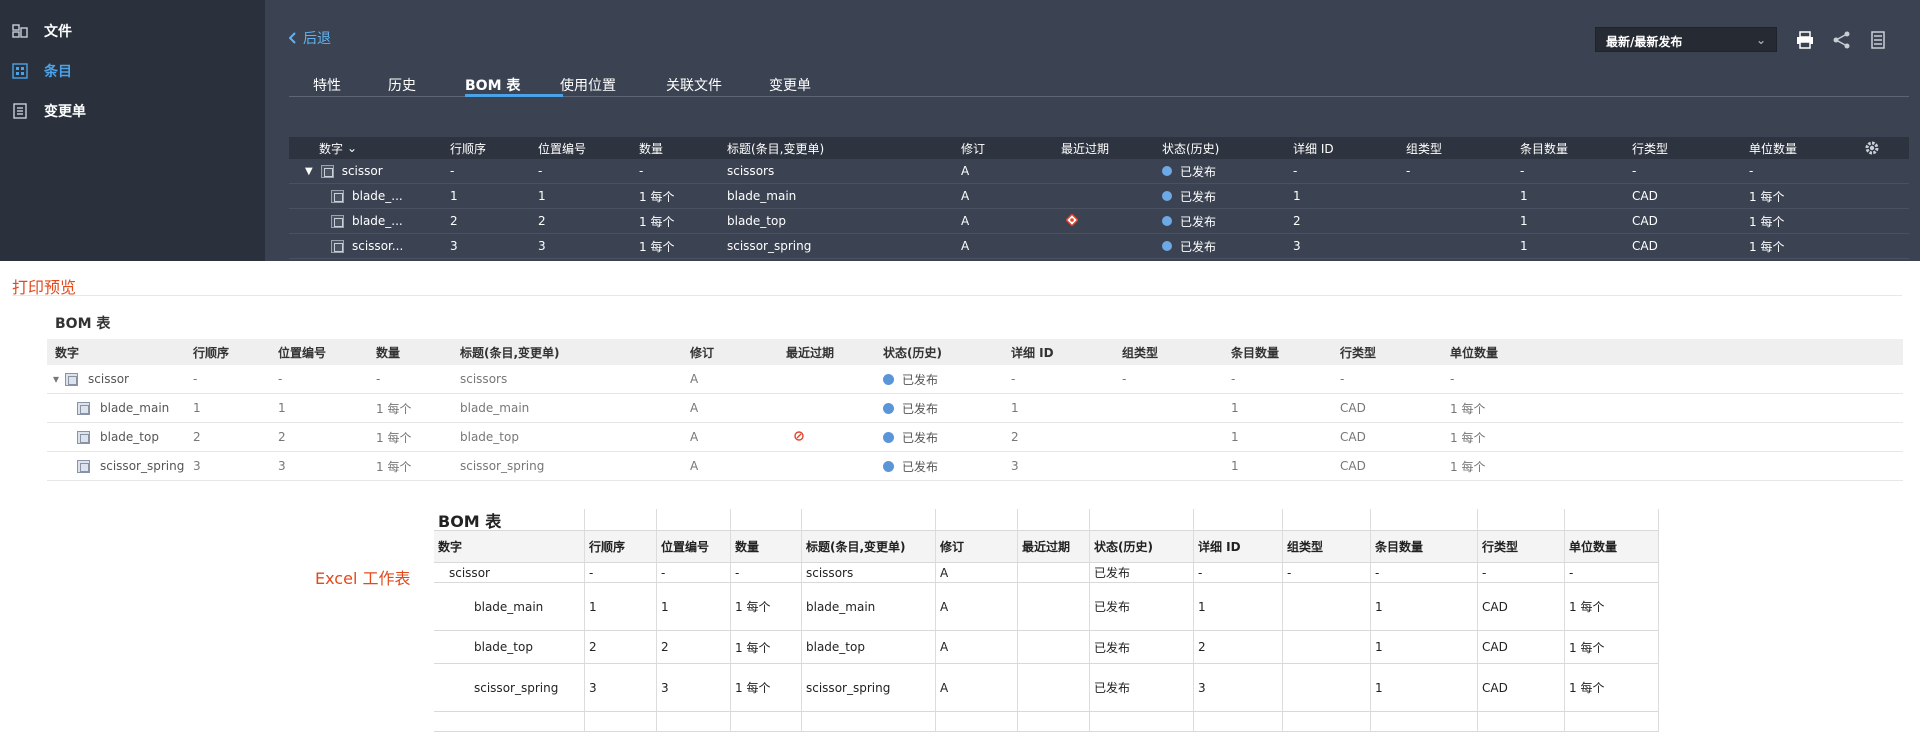 The height and width of the screenshot is (736, 1920). What do you see at coordinates (1142, 519) in the screenshot?
I see `excel-cell-status` at bounding box center [1142, 519].